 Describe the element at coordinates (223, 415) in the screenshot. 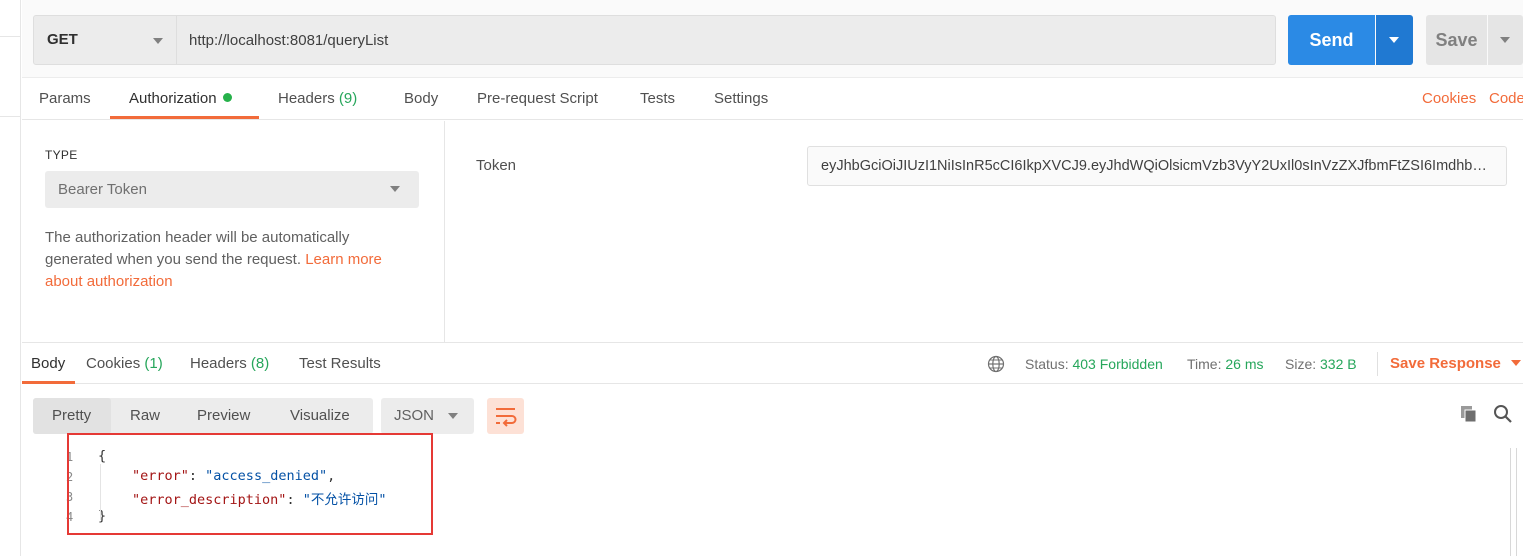

I see `tab-preview: Preview` at that location.